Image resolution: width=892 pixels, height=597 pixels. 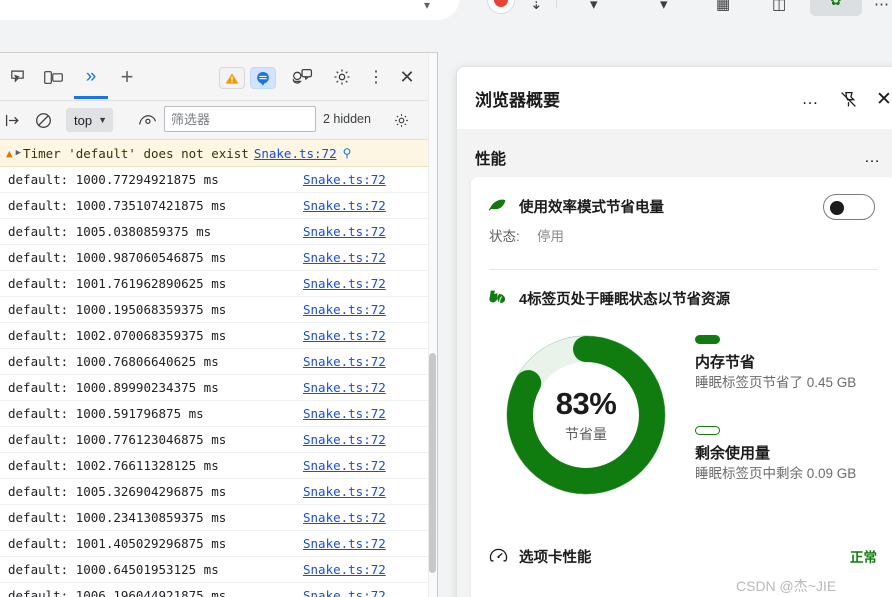 I want to click on efficiency-mode-label: 使用效率模式节省电量, so click(x=591, y=208).